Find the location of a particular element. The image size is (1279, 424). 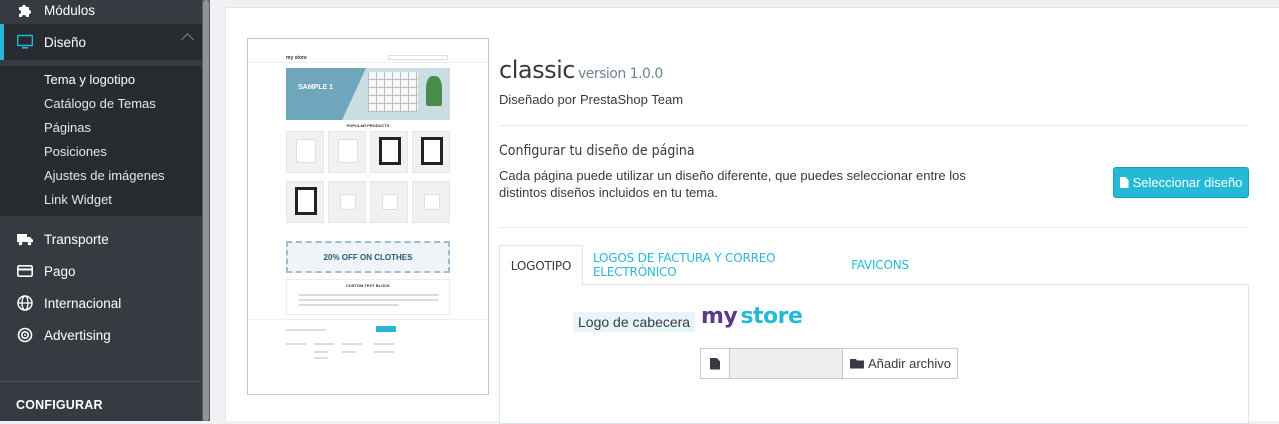

sidebar-subitem-link-widget: Link Widget is located at coordinates (78, 199).